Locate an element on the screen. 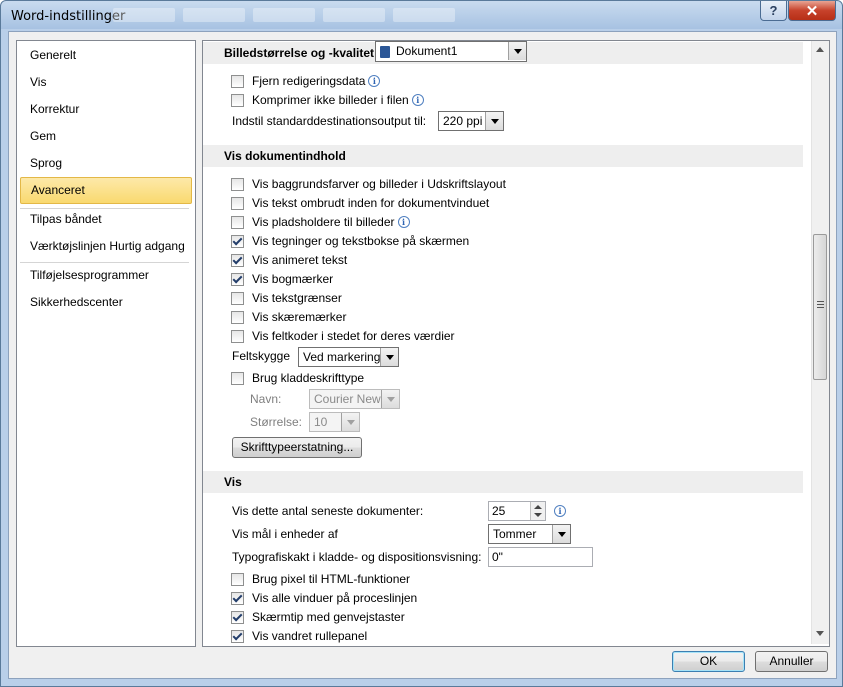 Image resolution: width=843 pixels, height=687 pixels. ok-button: OK is located at coordinates (708, 661).